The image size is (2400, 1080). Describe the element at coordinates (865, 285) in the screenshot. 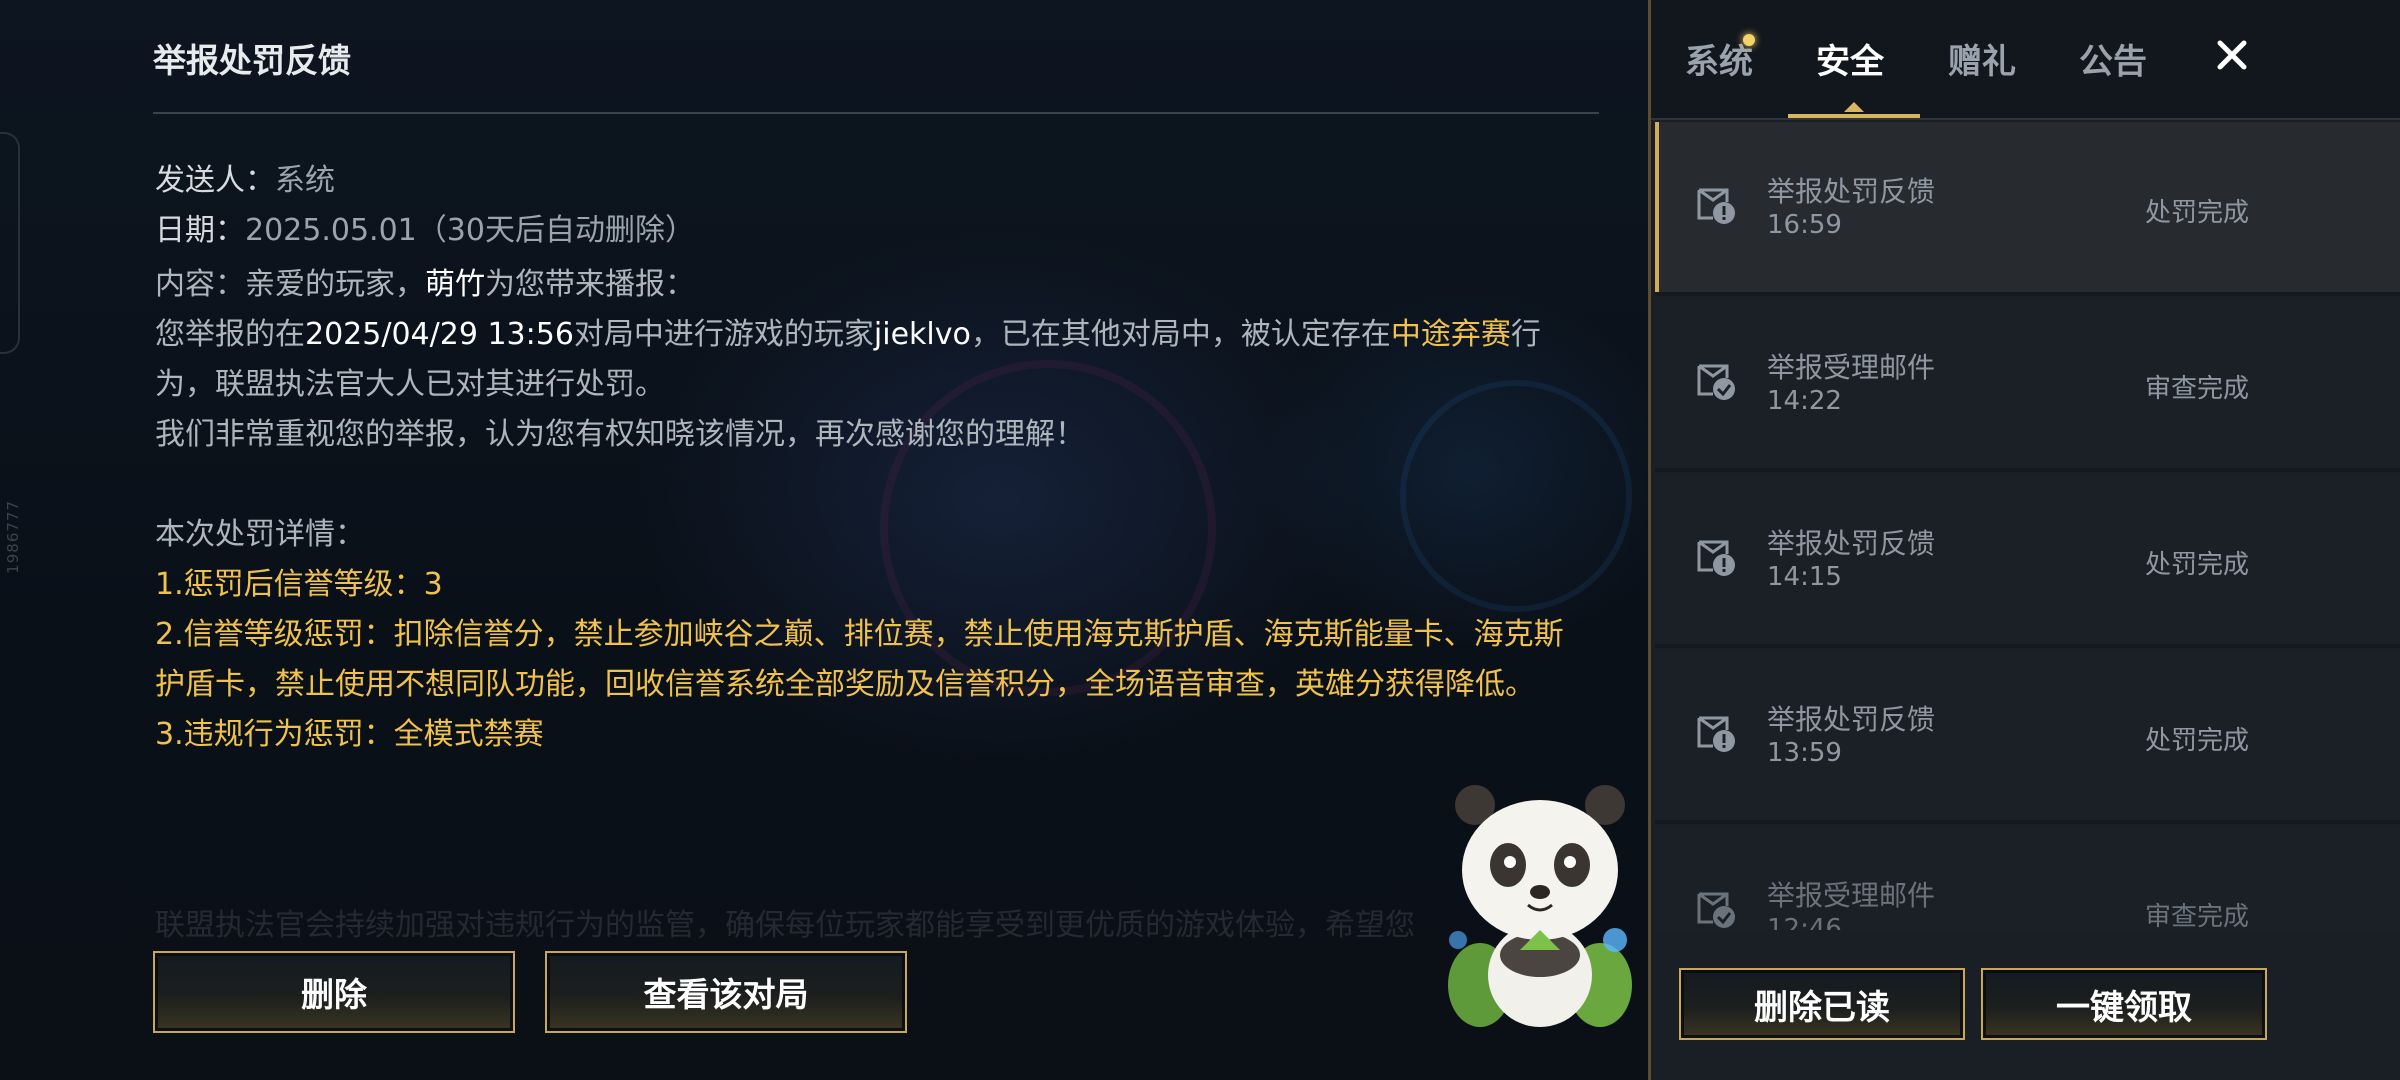

I see `content-greeting: 内容：亲爱的玩家，萌竹为您带来播报：` at that location.